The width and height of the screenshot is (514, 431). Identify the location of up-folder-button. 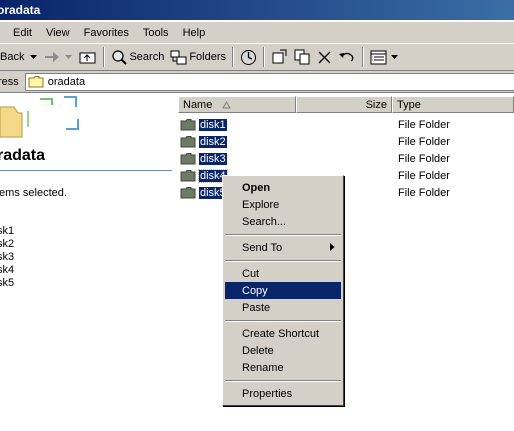
(88, 57).